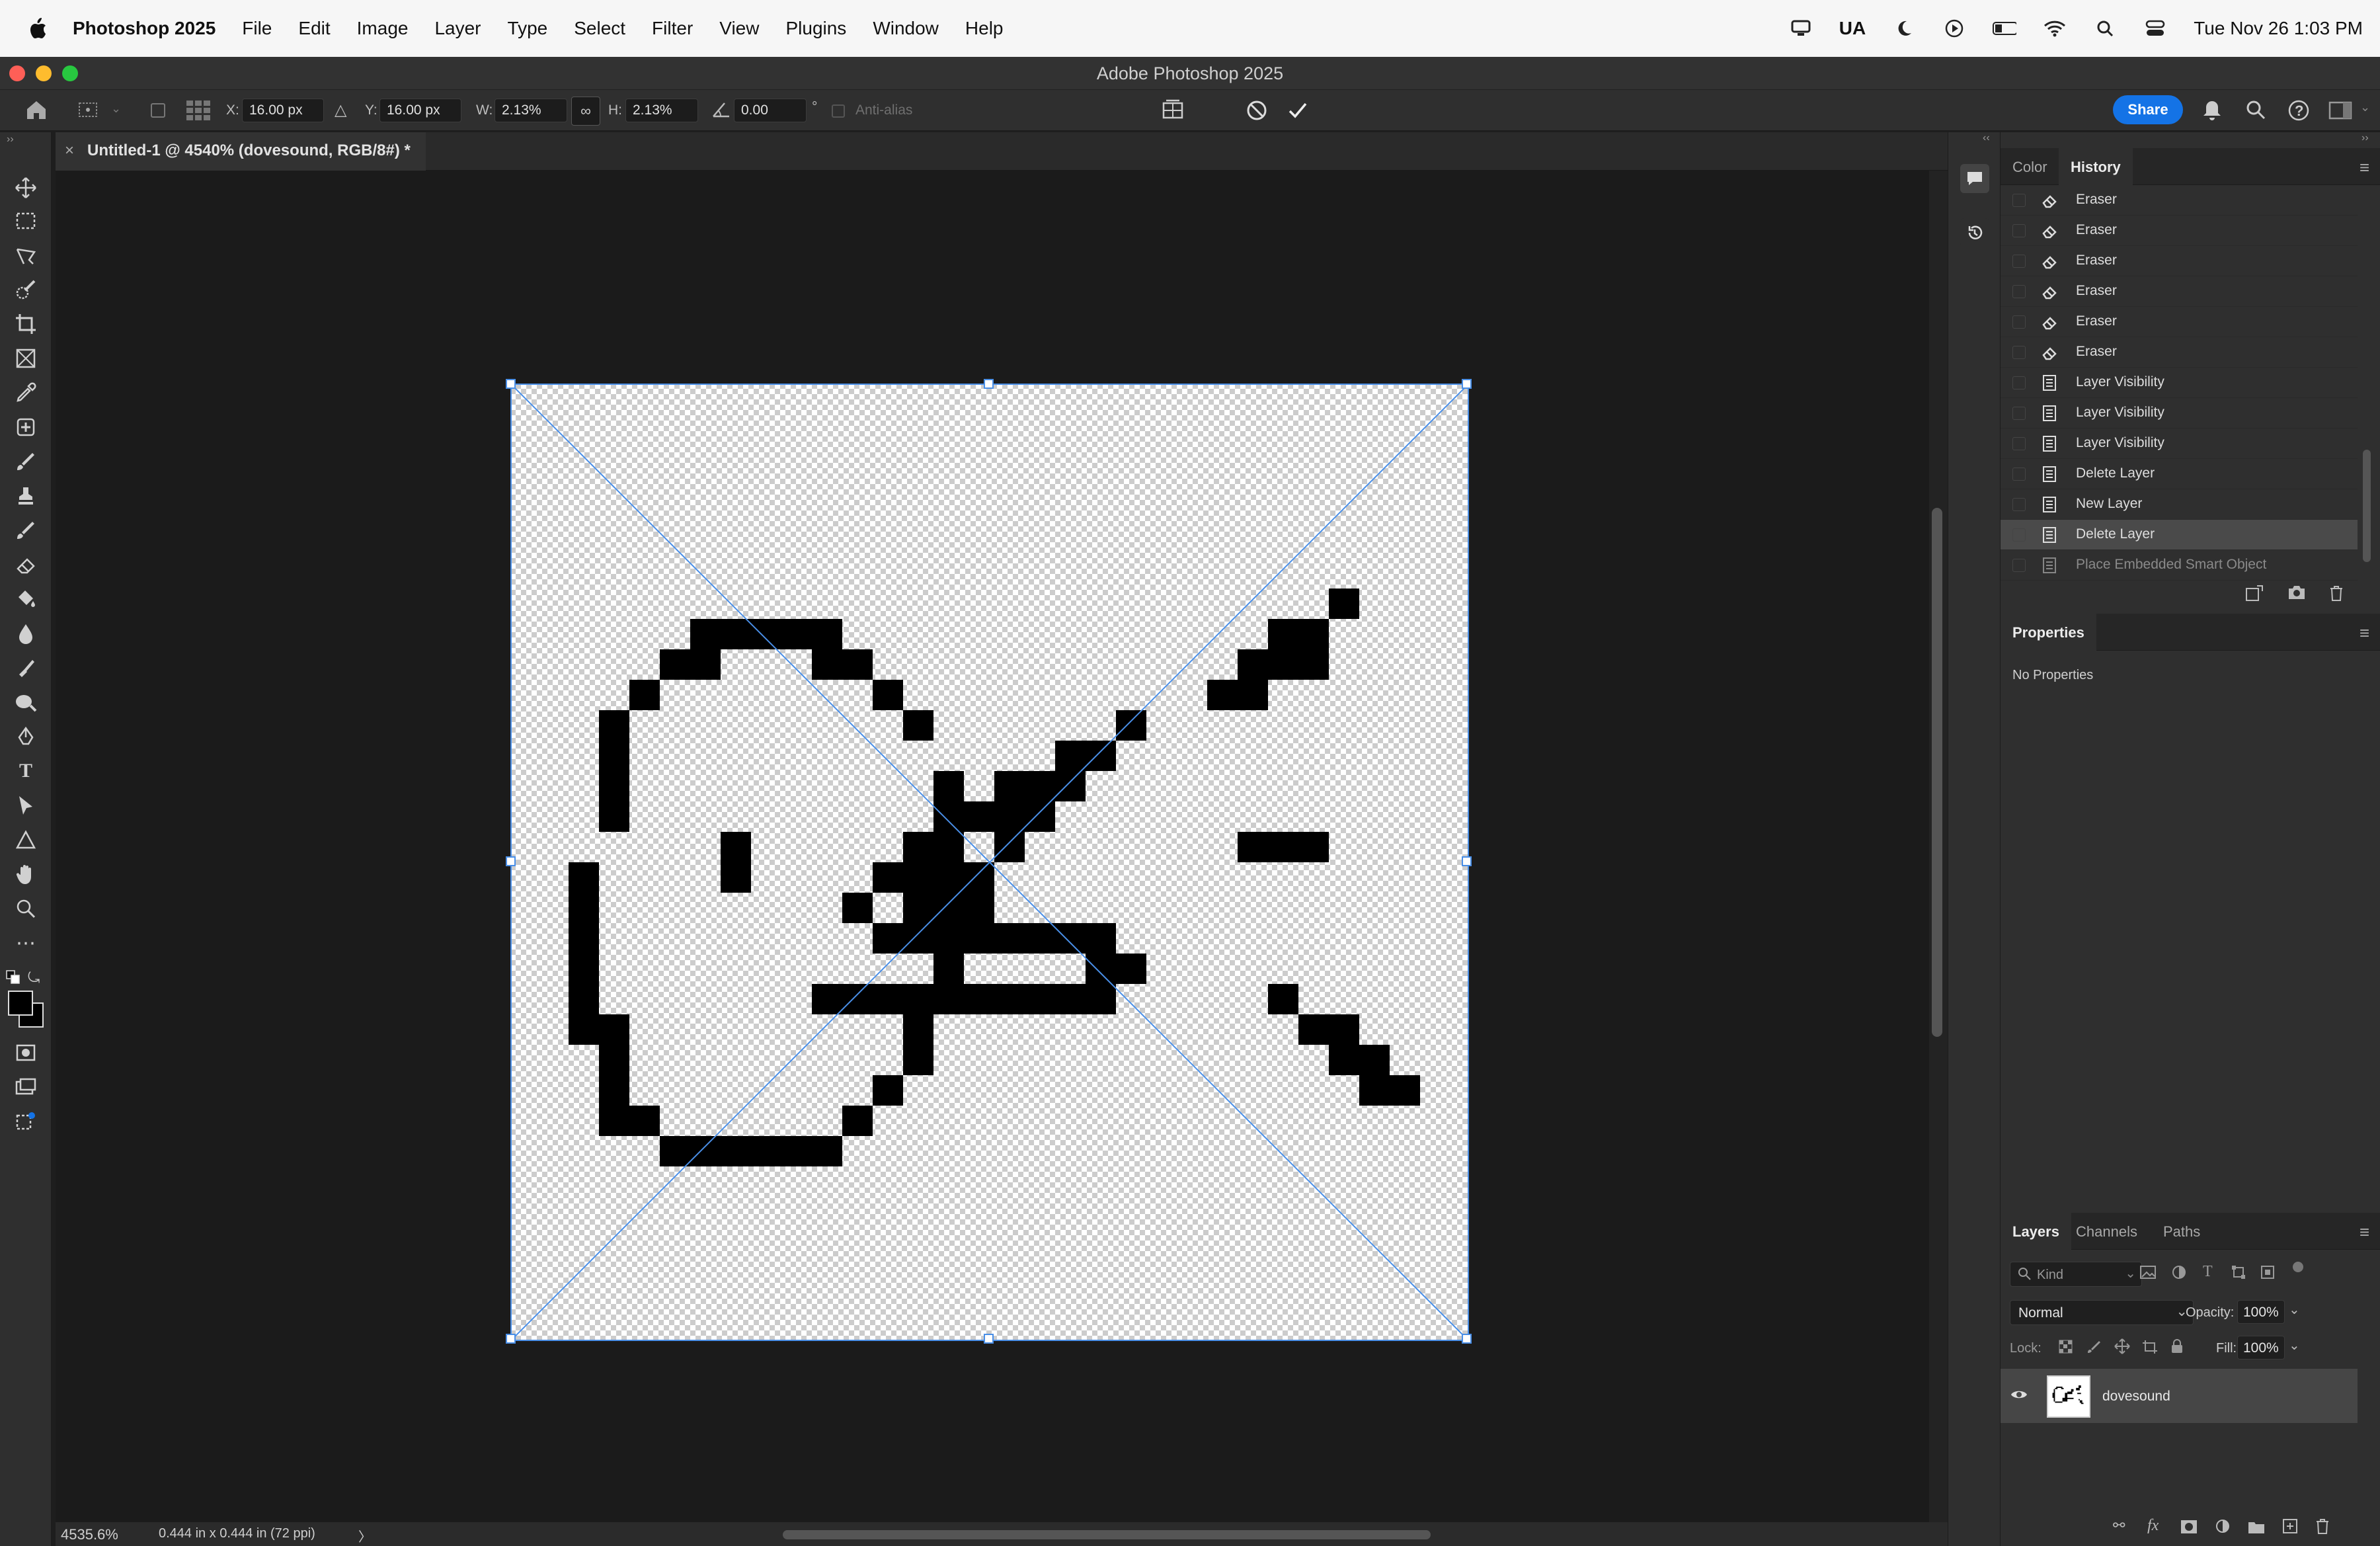 Image resolution: width=2380 pixels, height=1546 pixels. Describe the element at coordinates (2336, 595) in the screenshot. I see `trash-icon` at that location.